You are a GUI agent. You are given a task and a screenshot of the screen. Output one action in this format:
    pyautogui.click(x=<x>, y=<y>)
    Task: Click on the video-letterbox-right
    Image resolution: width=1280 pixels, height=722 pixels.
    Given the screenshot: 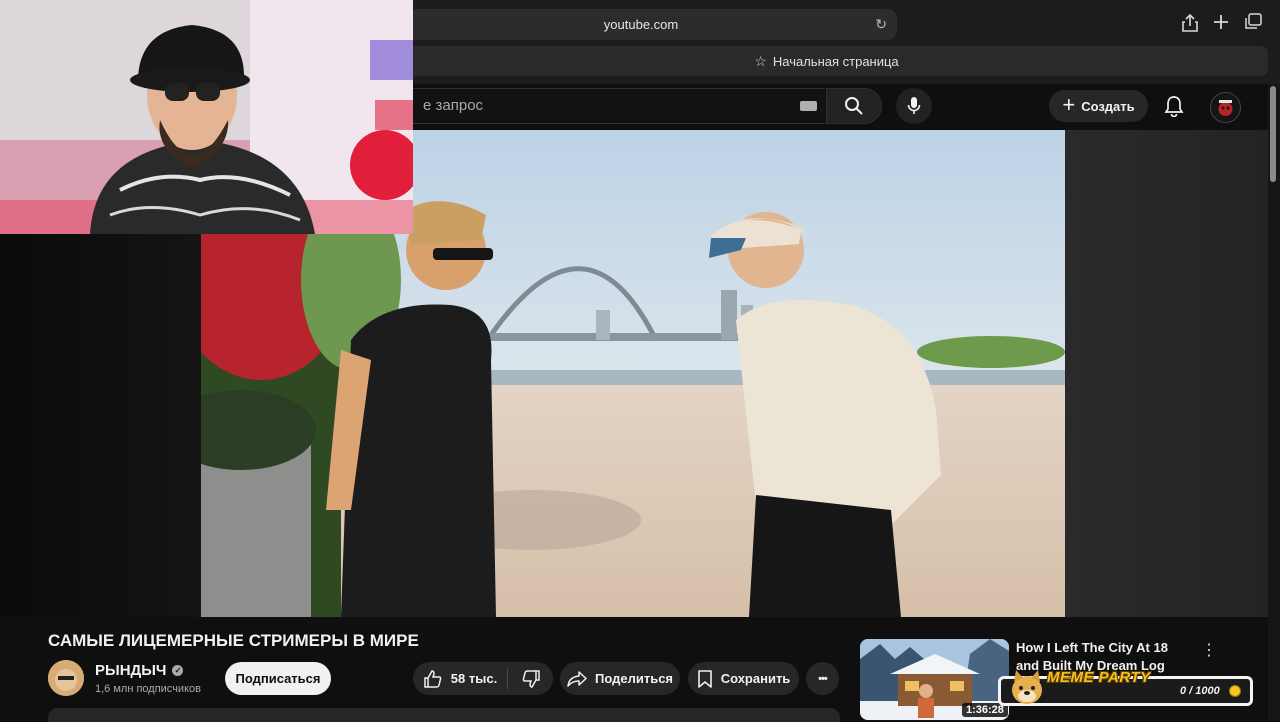 What is the action you would take?
    pyautogui.click(x=1166, y=373)
    